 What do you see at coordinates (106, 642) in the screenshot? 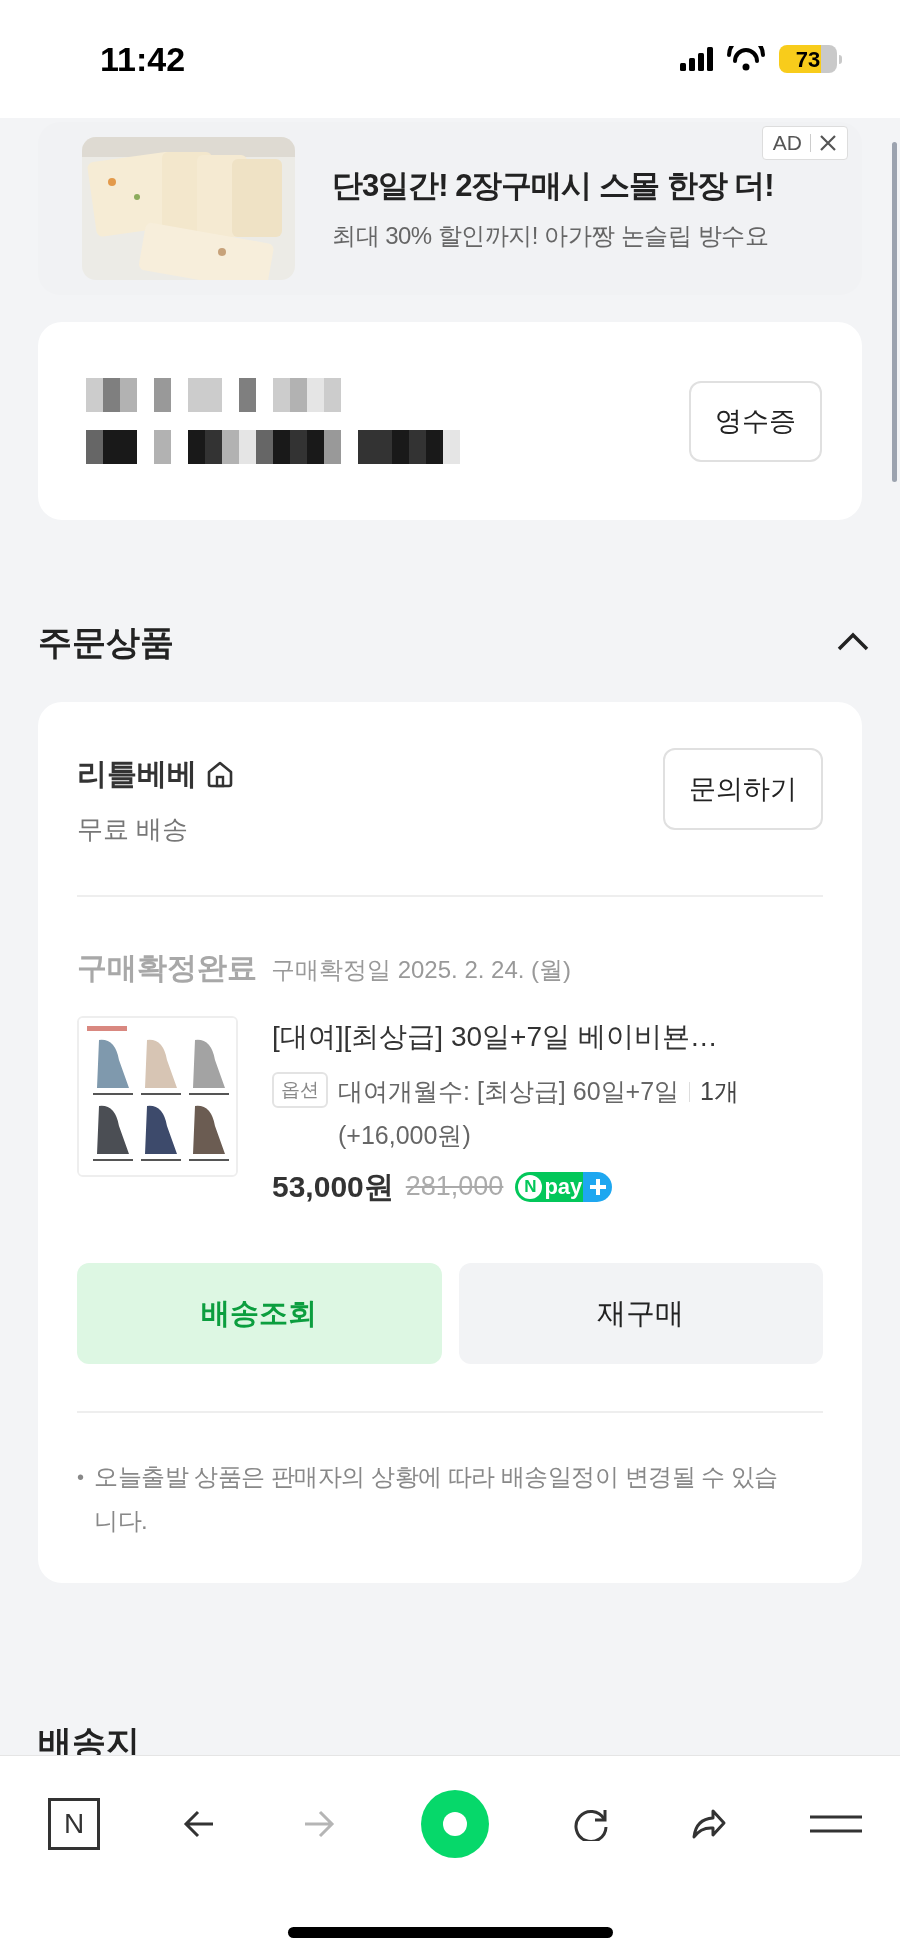
I see `section-title: 주문상품` at bounding box center [106, 642].